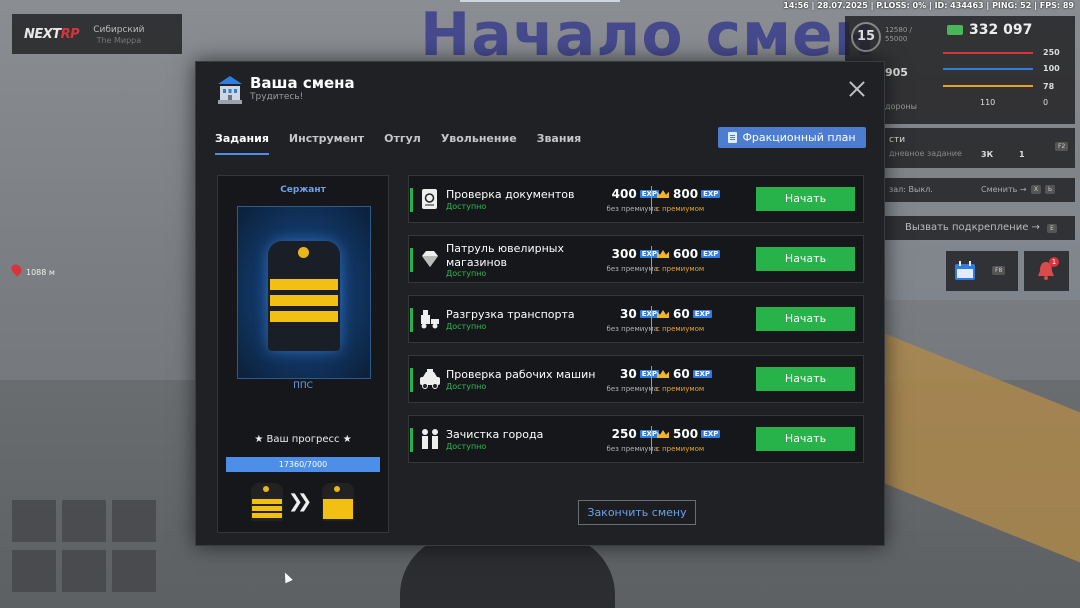  I want to click on progress-label: ★ Ваш прогресс ★, so click(303, 439).